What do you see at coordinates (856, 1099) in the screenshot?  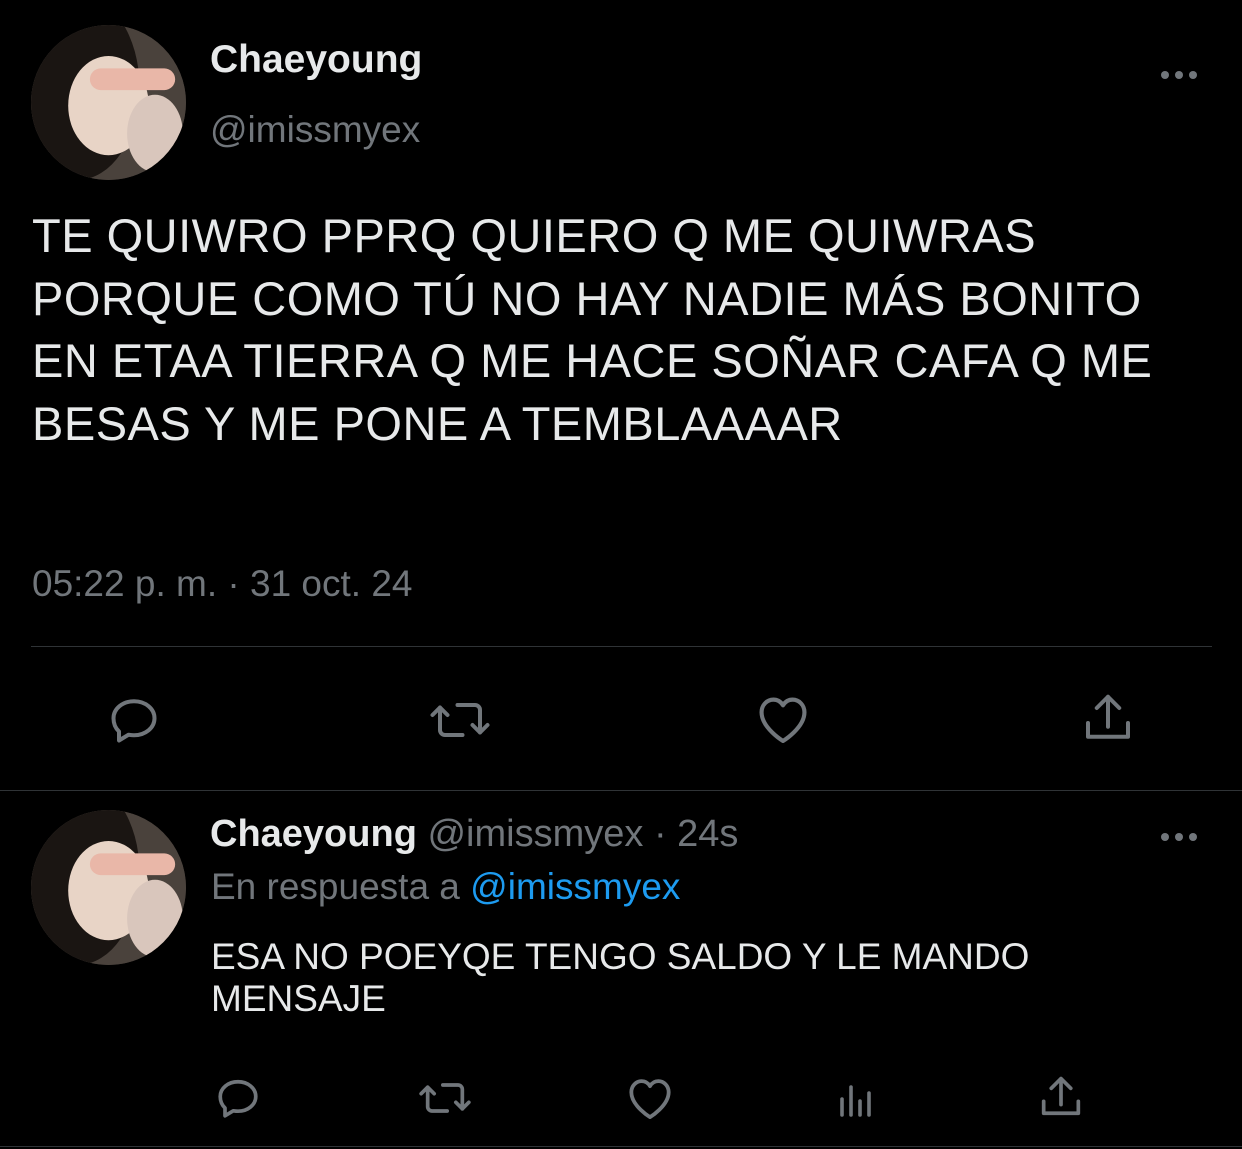 I see `analytics-icon` at bounding box center [856, 1099].